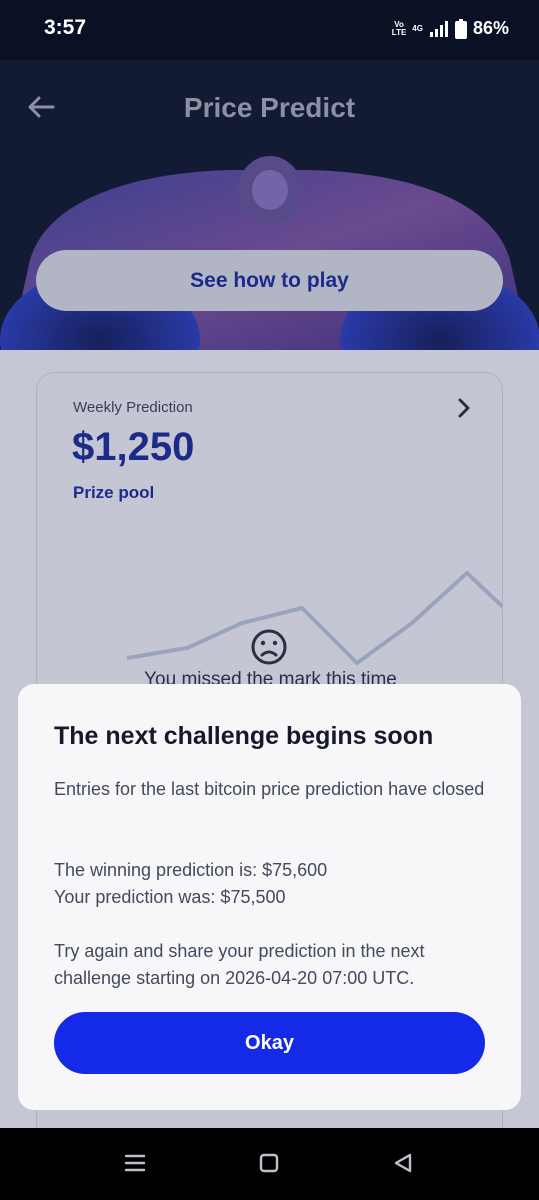  What do you see at coordinates (399, 28) in the screenshot?
I see `volte-indicator: Vo LTE` at bounding box center [399, 28].